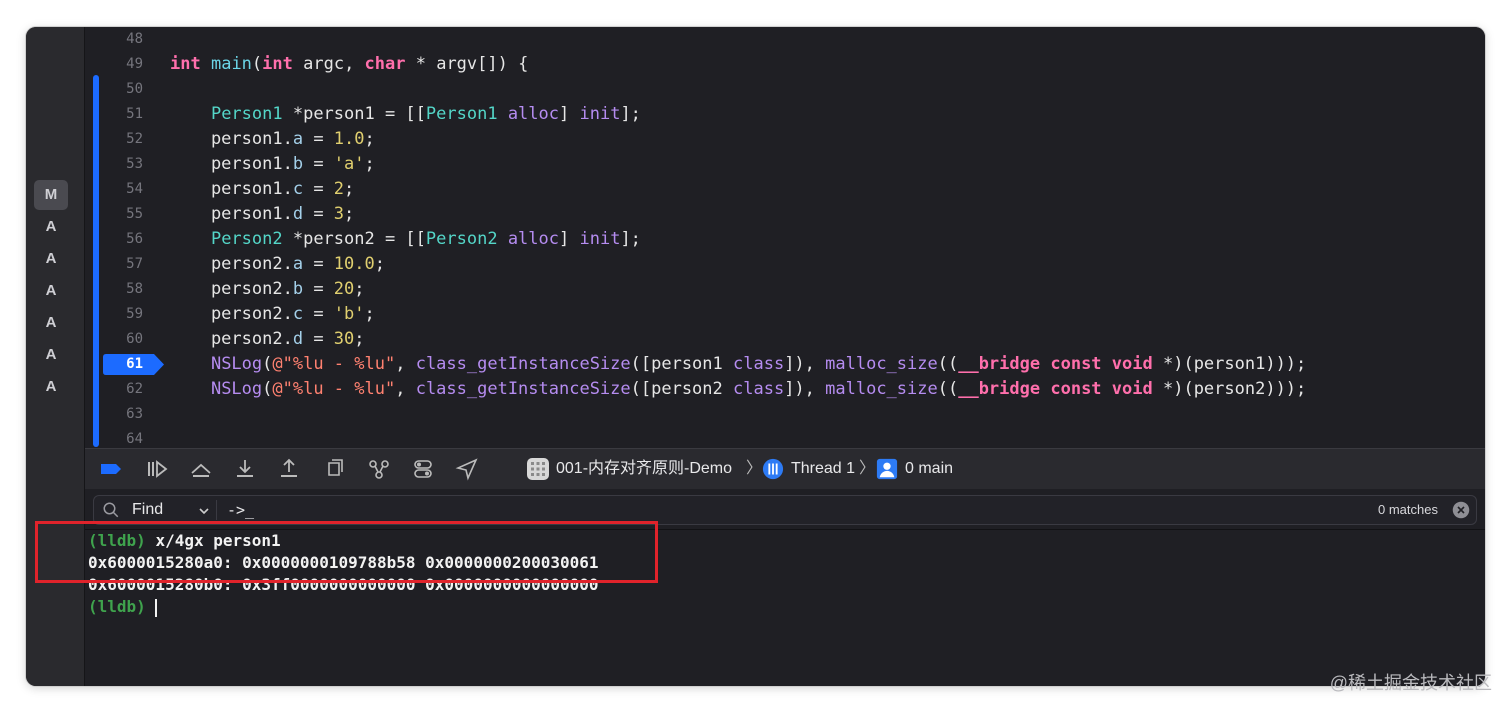 This screenshot has height=713, width=1512. I want to click on scm-status-modified: M, so click(51, 195).